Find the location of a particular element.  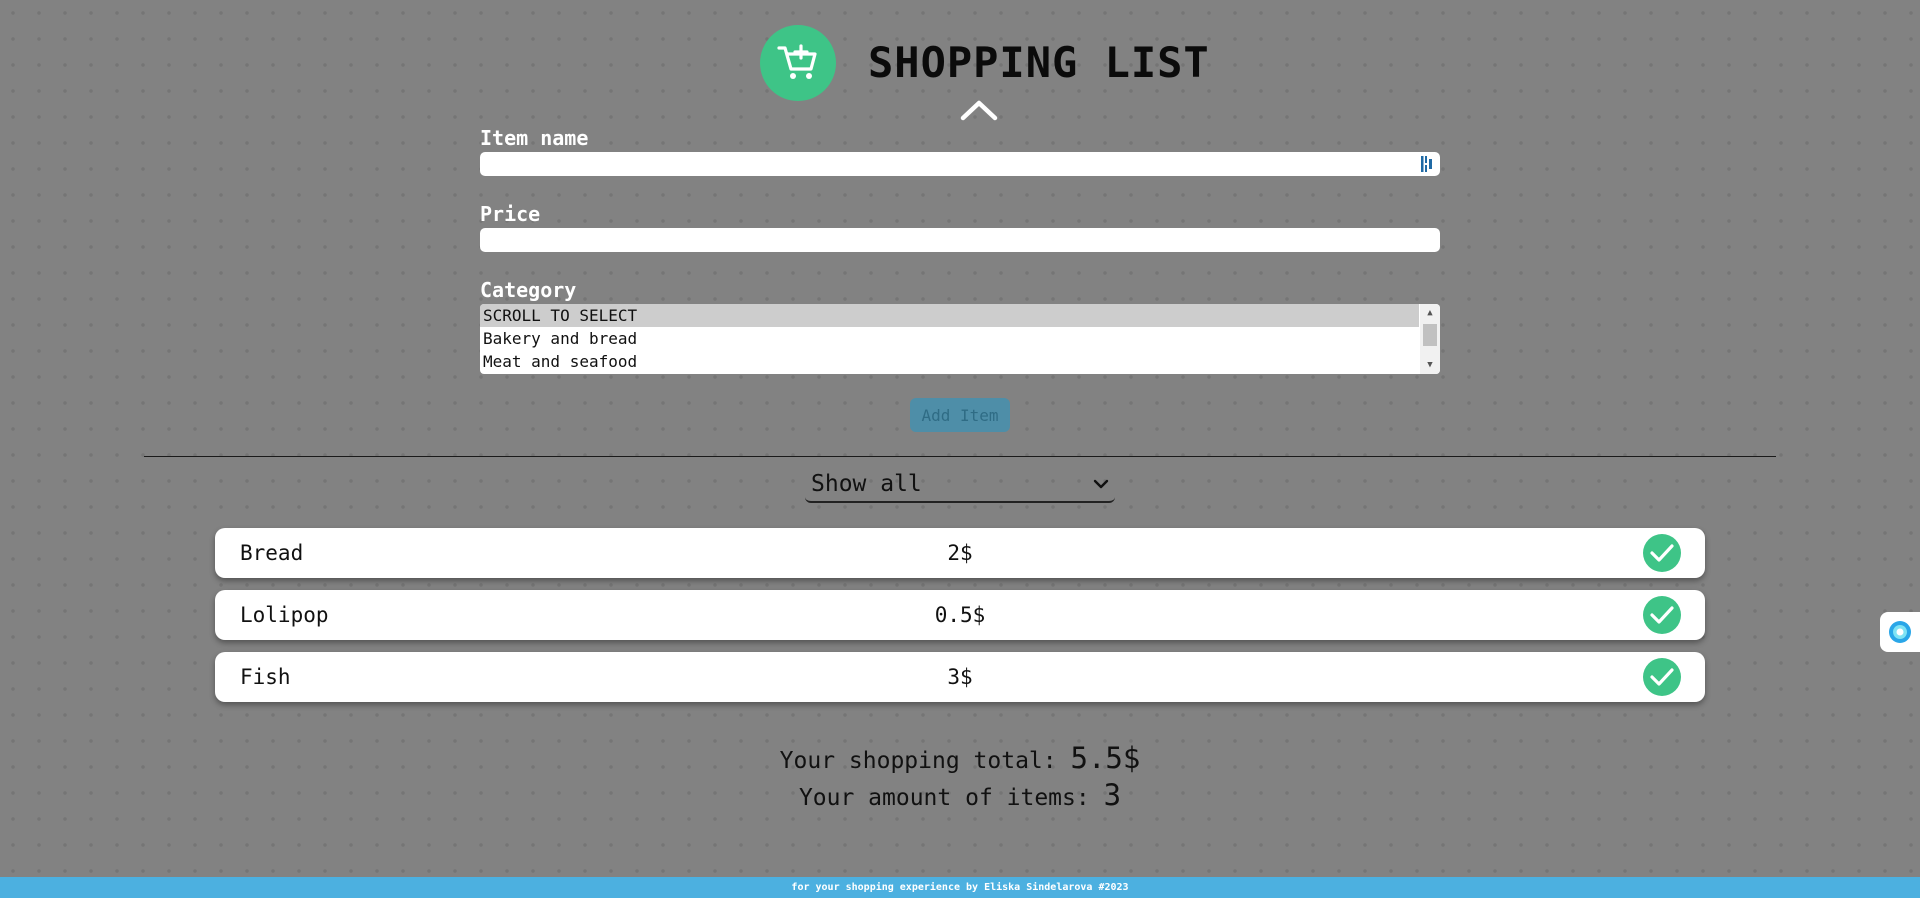

item-name: Bread is located at coordinates (272, 553).